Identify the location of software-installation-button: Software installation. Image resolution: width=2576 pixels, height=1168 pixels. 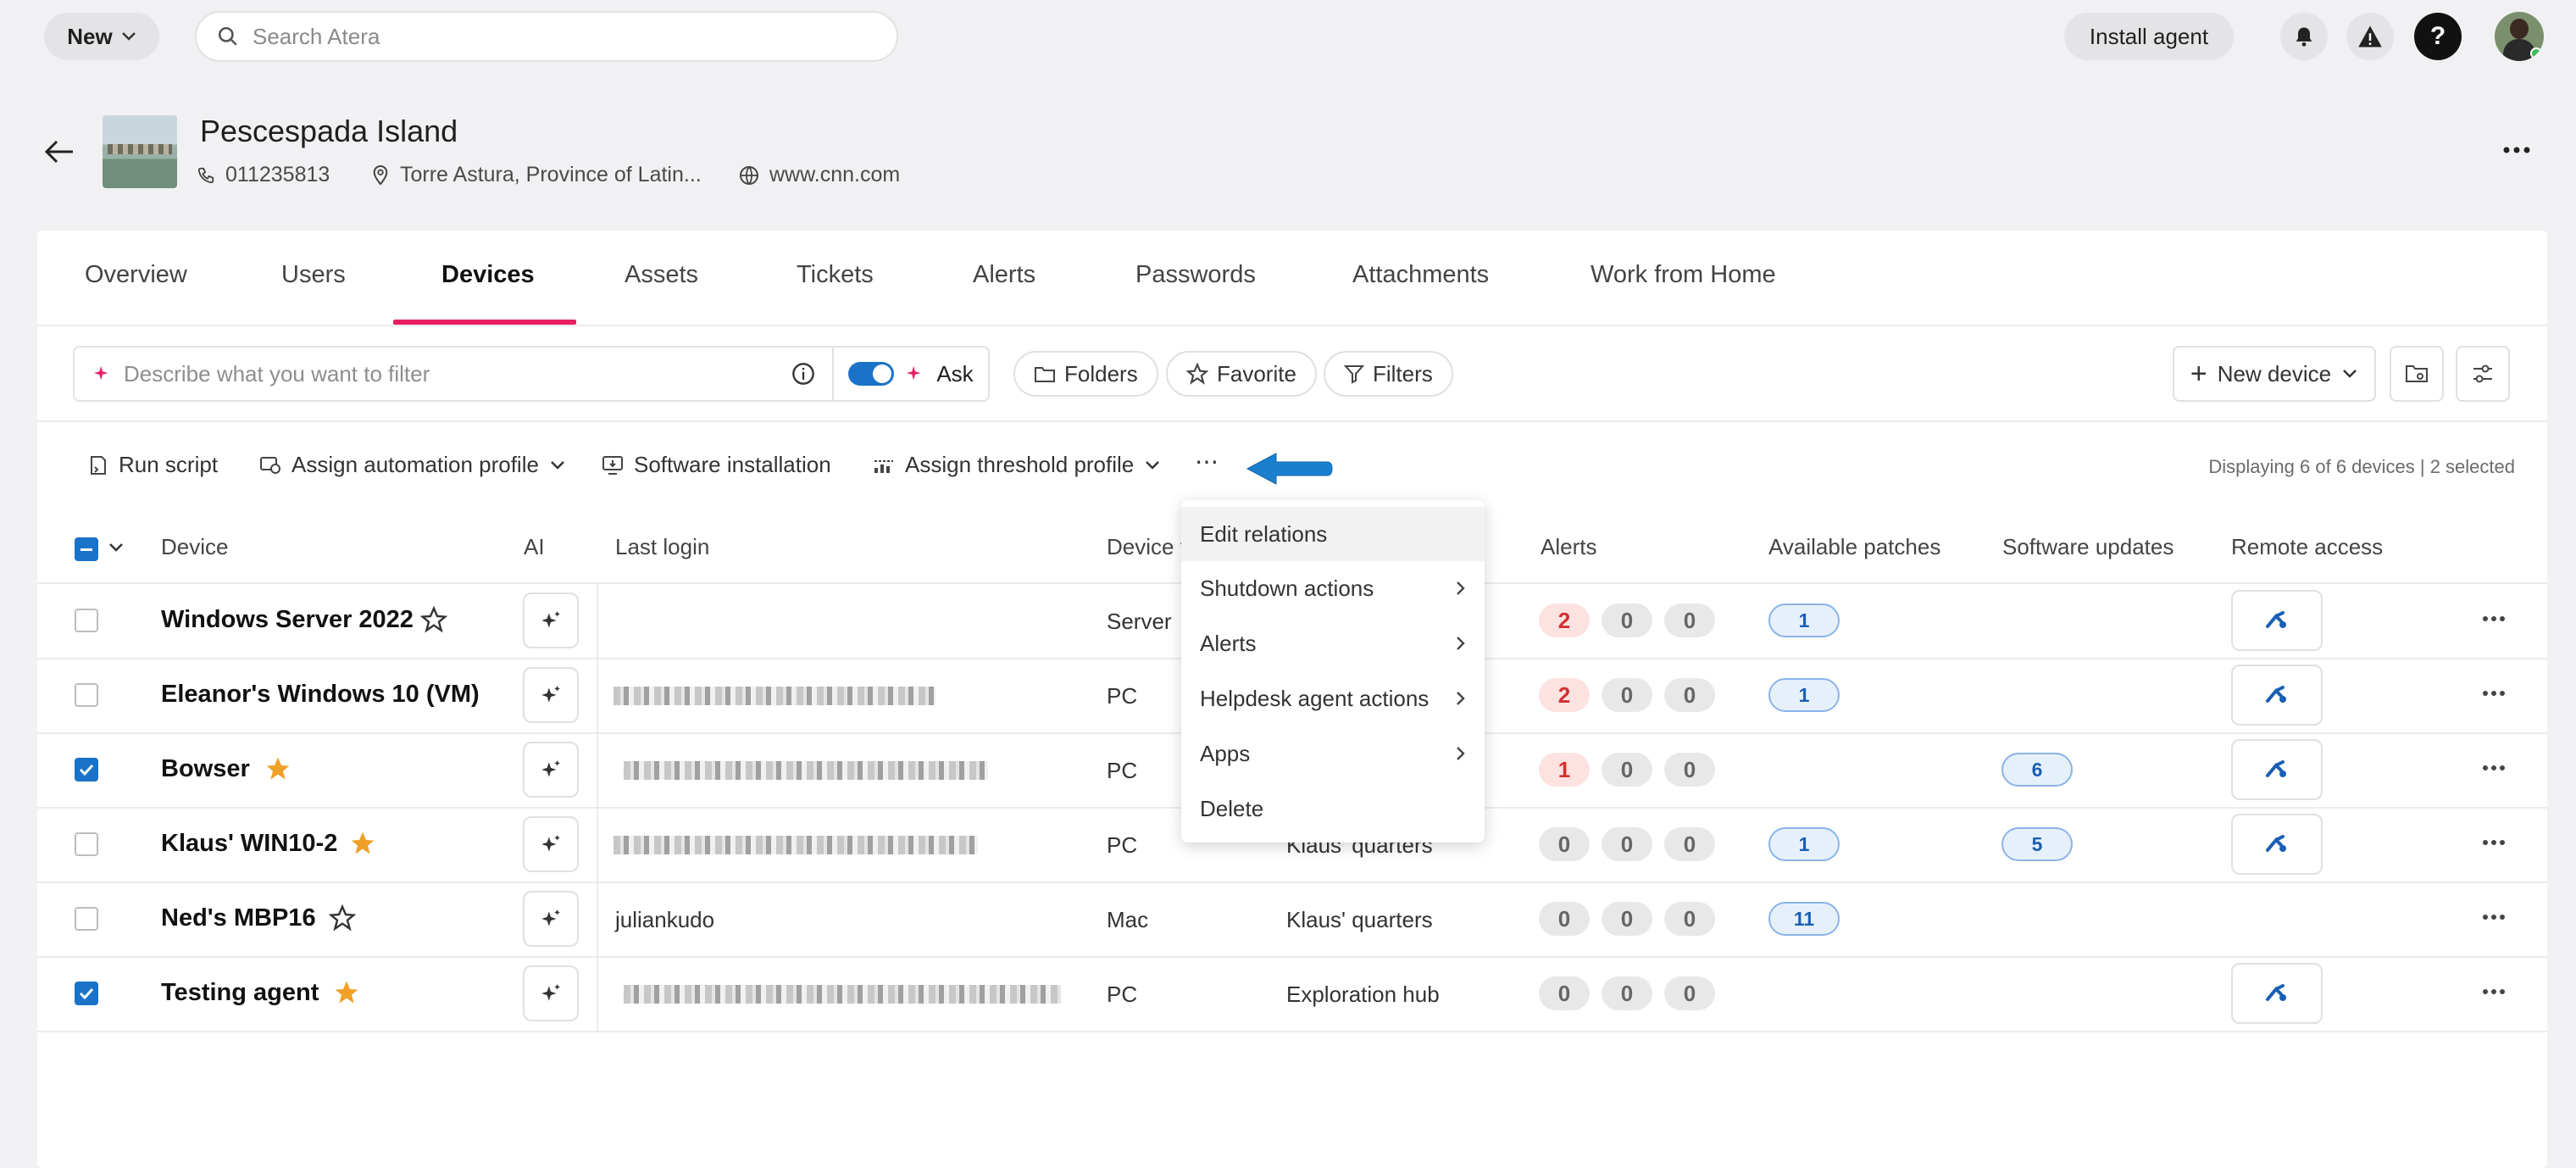
(716, 465).